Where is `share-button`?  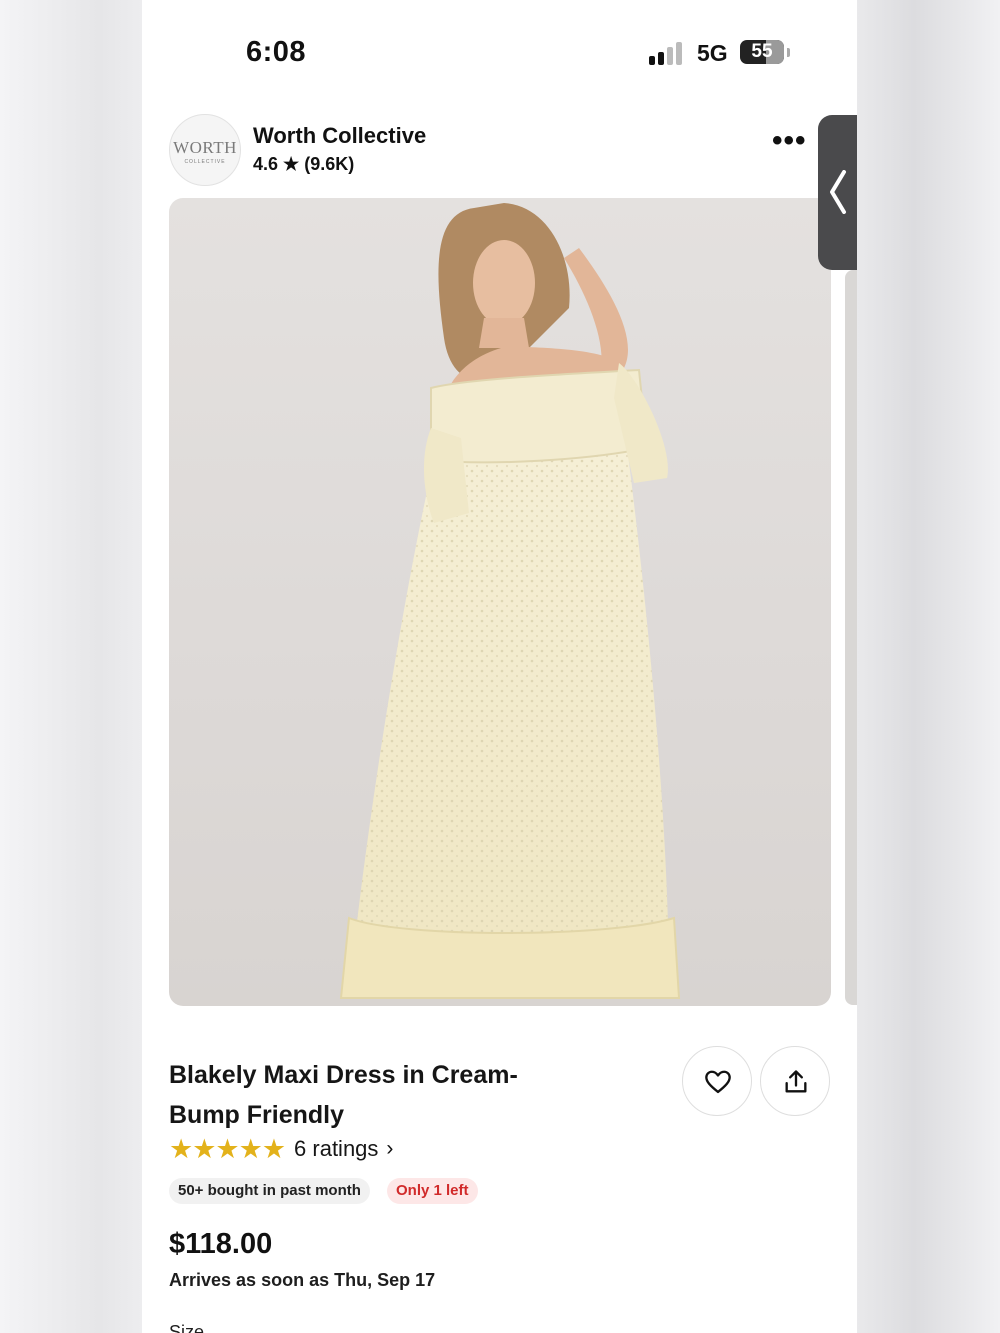
share-button is located at coordinates (795, 1081).